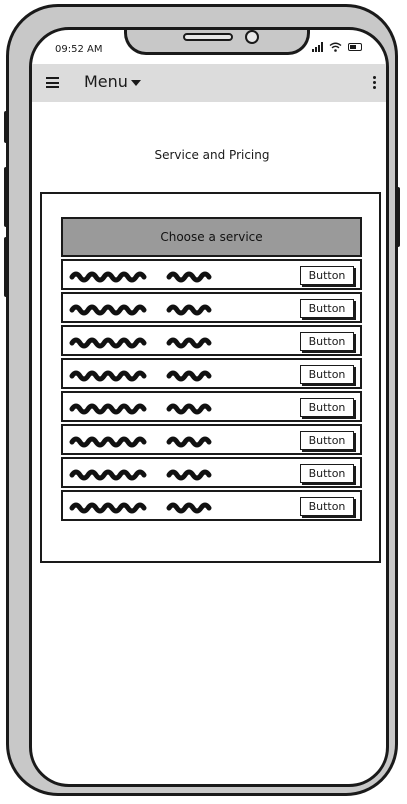 The width and height of the screenshot is (407, 804). What do you see at coordinates (374, 82) in the screenshot?
I see `more-options-icon` at bounding box center [374, 82].